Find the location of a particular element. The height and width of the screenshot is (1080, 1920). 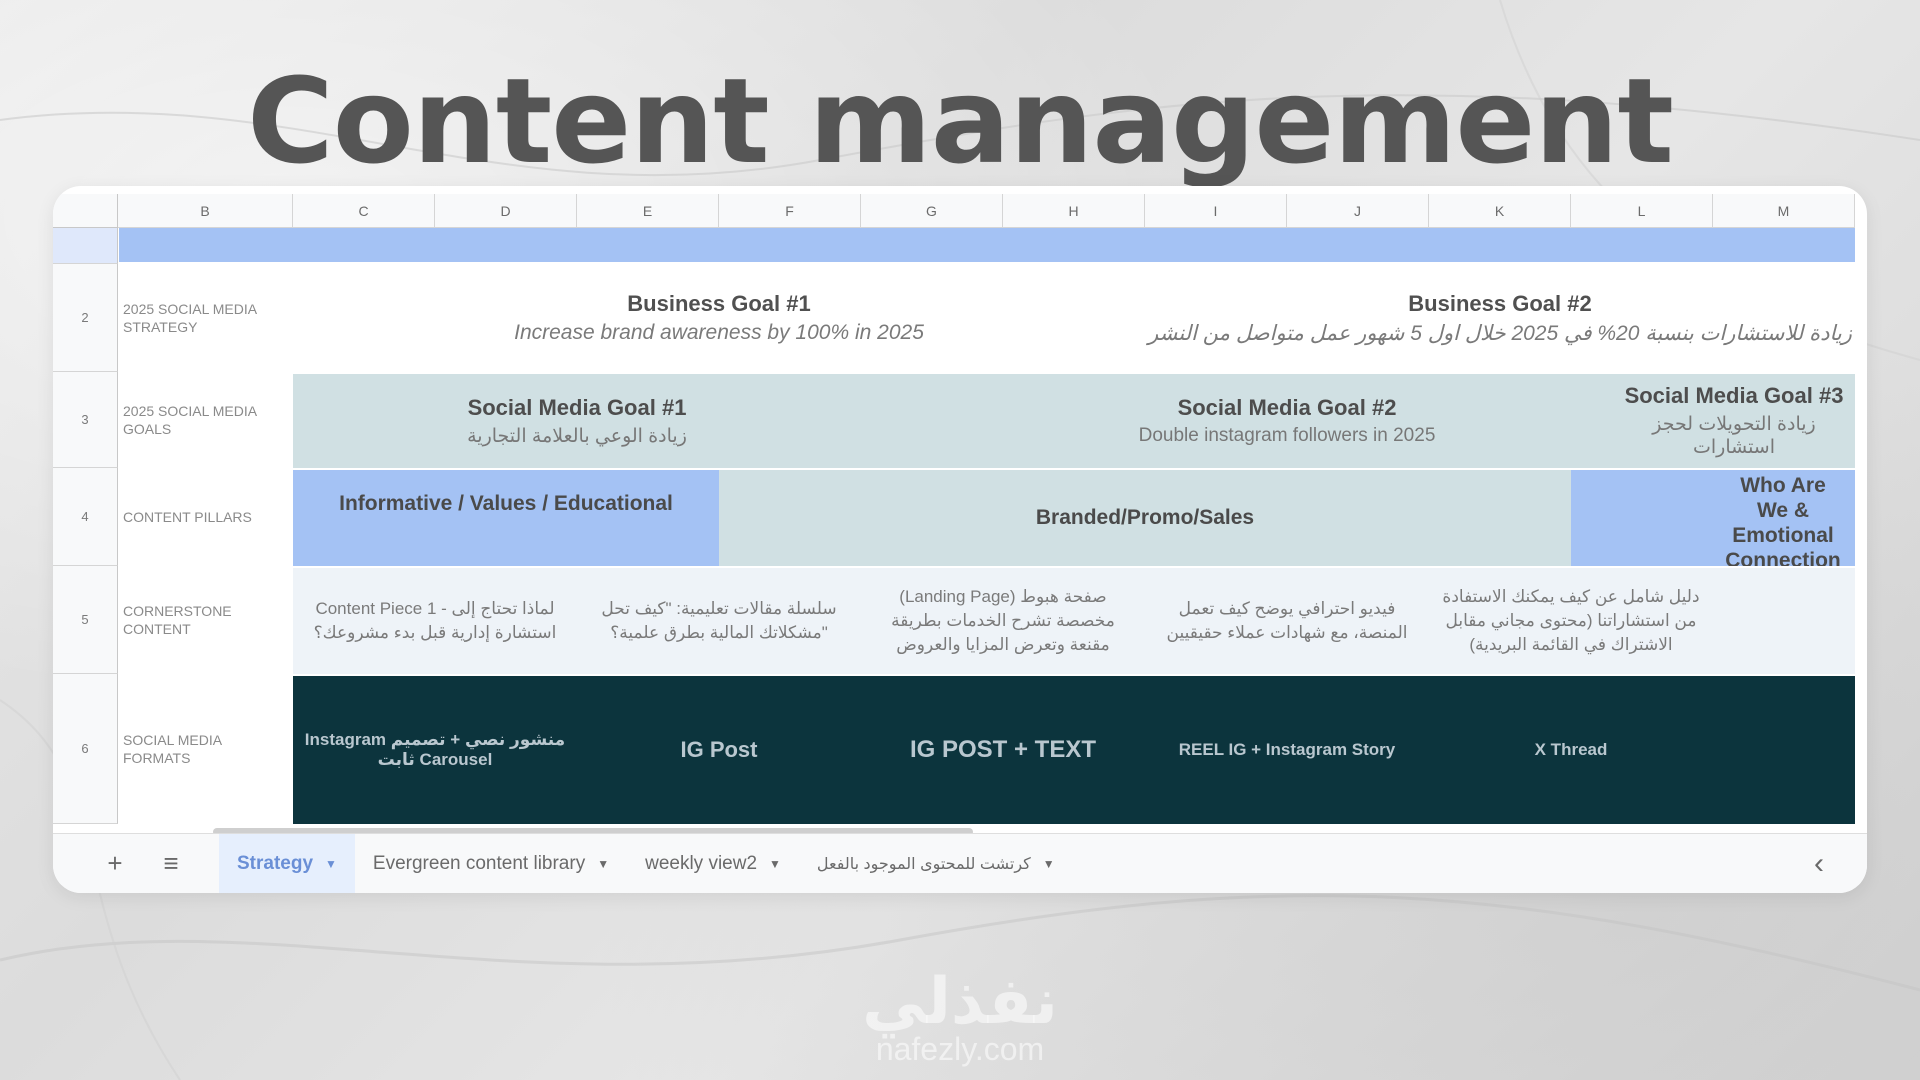

watermark-url: nafezly.com is located at coordinates (960, 1049).